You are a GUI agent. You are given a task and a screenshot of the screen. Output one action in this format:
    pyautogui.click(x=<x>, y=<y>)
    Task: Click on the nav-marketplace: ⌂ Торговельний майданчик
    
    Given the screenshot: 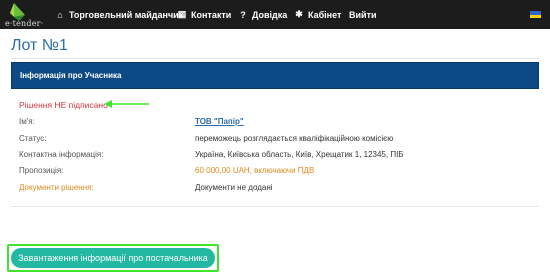 What is the action you would take?
    pyautogui.click(x=119, y=14)
    